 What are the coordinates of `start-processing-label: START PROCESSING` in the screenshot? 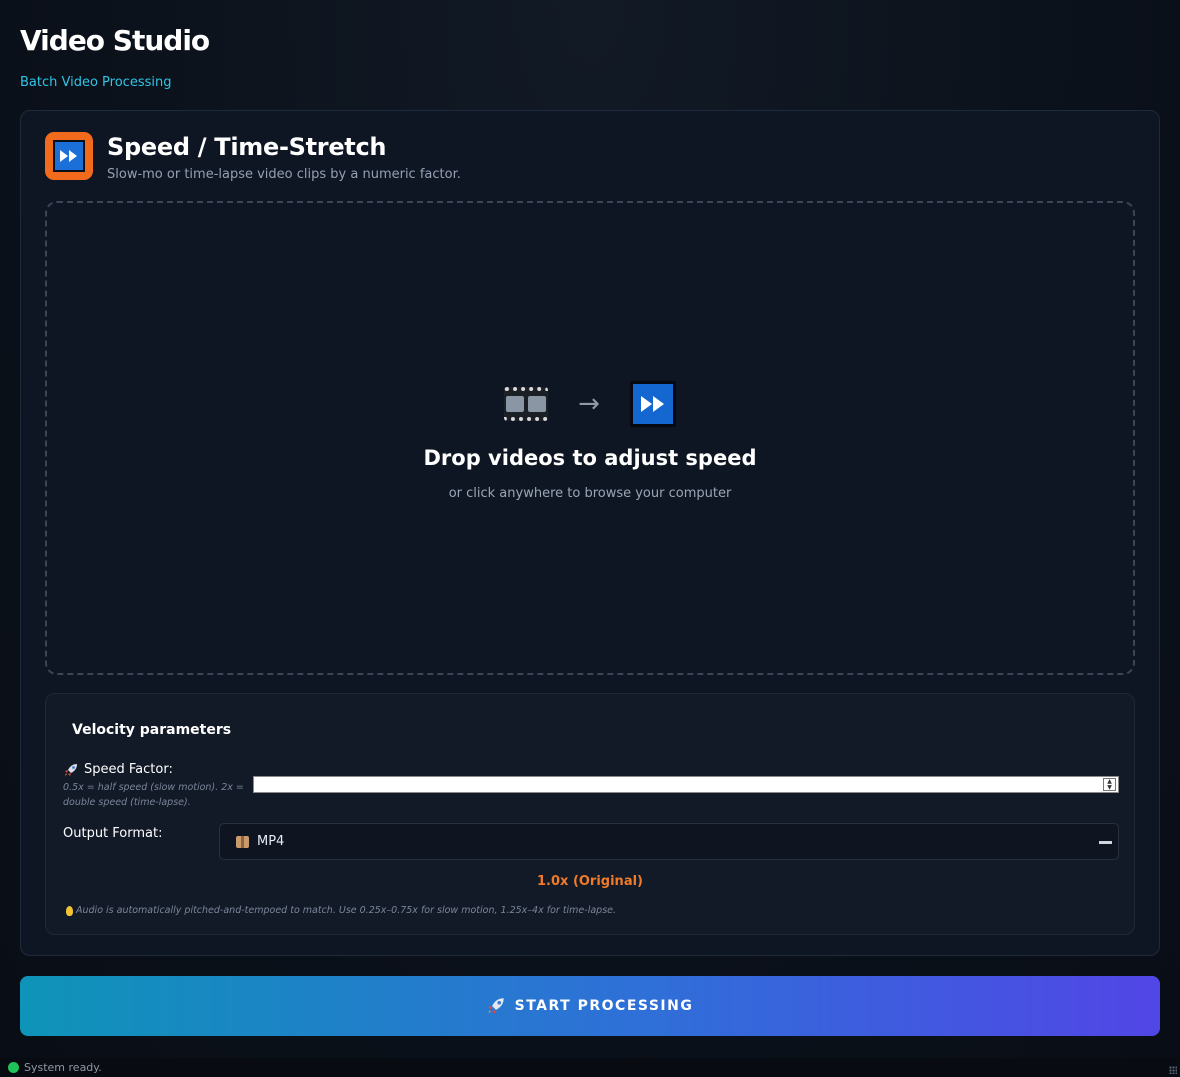 It's located at (604, 1006).